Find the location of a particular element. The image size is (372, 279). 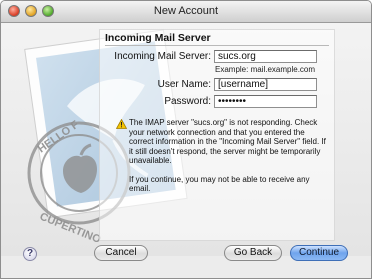

server-example-text: Example: mail.example.com is located at coordinates (265, 69).